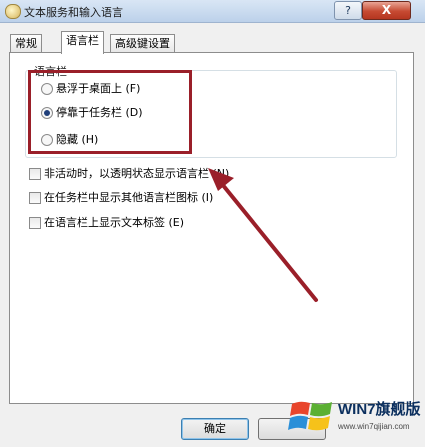  What do you see at coordinates (356, 419) in the screenshot?
I see `watermark: WIN7旗舰版 www.win7qijian.com` at bounding box center [356, 419].